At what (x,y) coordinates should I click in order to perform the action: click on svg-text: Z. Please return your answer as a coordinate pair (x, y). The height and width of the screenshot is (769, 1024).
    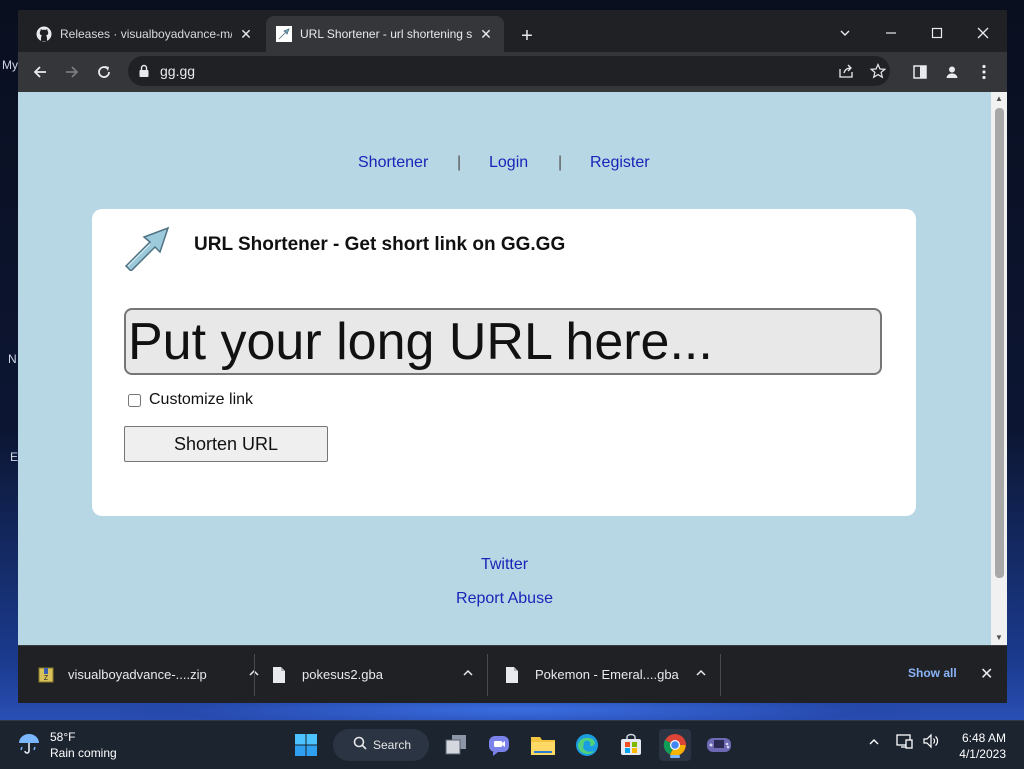
    Looking at the image, I should click on (46, 678).